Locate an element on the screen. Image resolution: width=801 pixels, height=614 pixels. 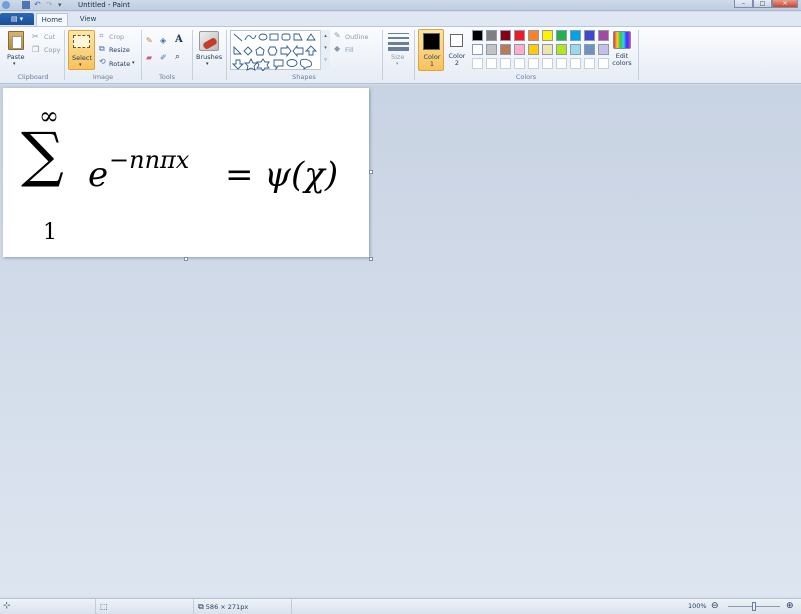
image-size-icon: ⧉ is located at coordinates (201, 606).